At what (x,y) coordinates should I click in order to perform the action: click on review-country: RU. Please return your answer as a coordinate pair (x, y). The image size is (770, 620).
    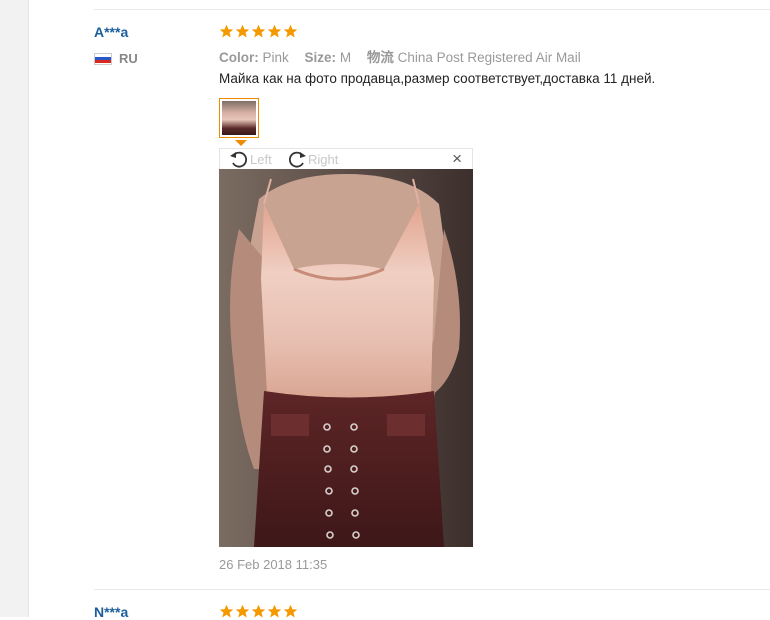
    Looking at the image, I should click on (116, 58).